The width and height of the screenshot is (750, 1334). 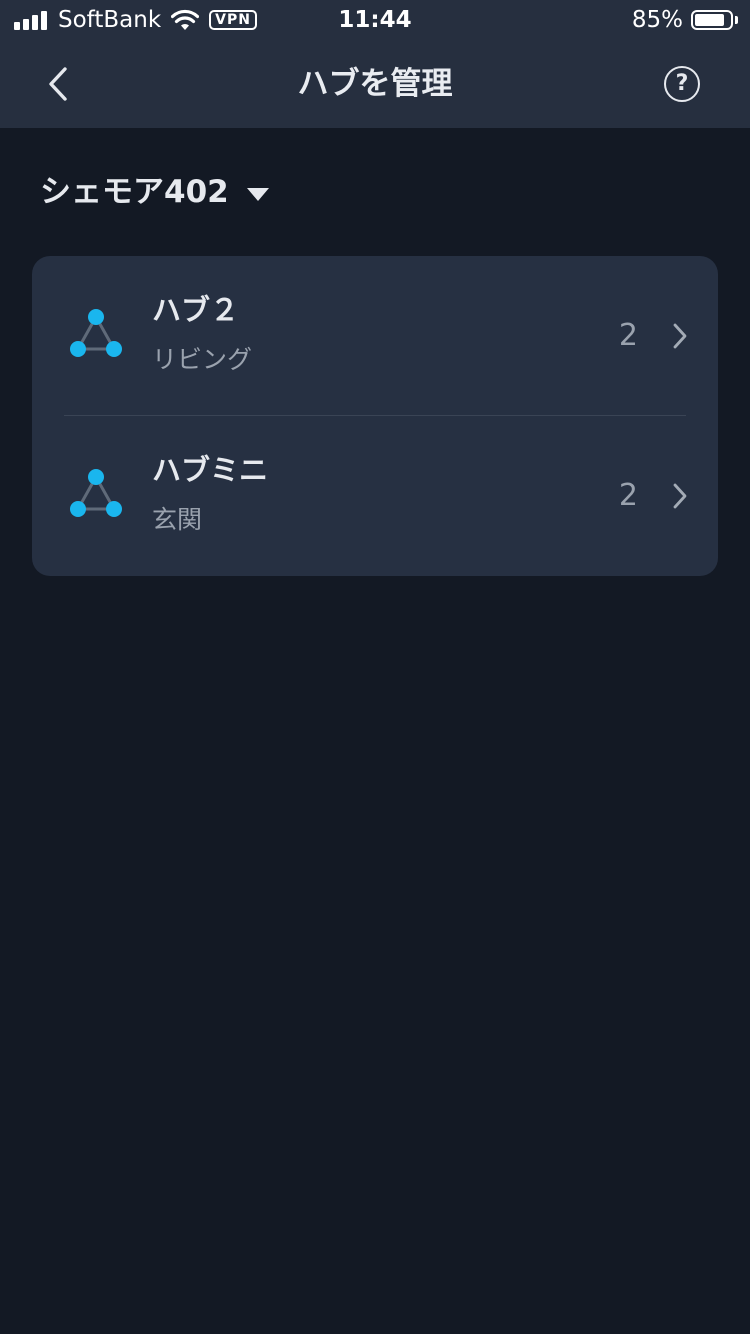 What do you see at coordinates (685, 20) in the screenshot?
I see `status-right: 85%` at bounding box center [685, 20].